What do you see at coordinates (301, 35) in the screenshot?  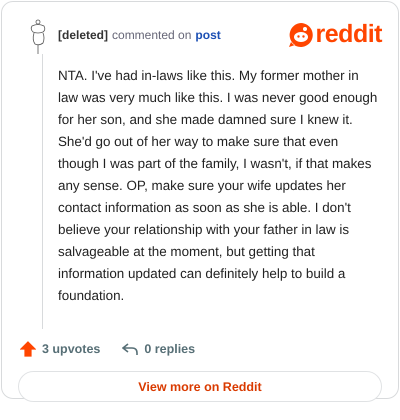 I see `alien-logo-icon` at bounding box center [301, 35].